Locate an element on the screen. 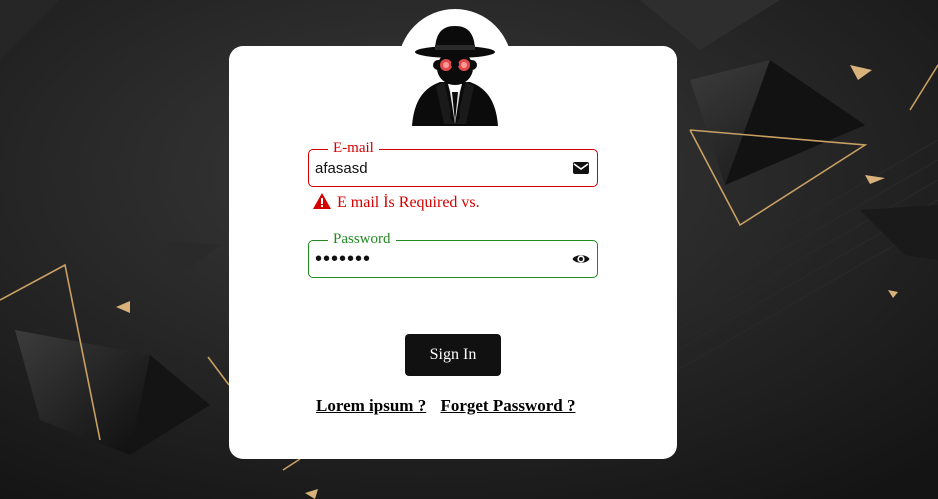  password-field: Password is located at coordinates (453, 253).